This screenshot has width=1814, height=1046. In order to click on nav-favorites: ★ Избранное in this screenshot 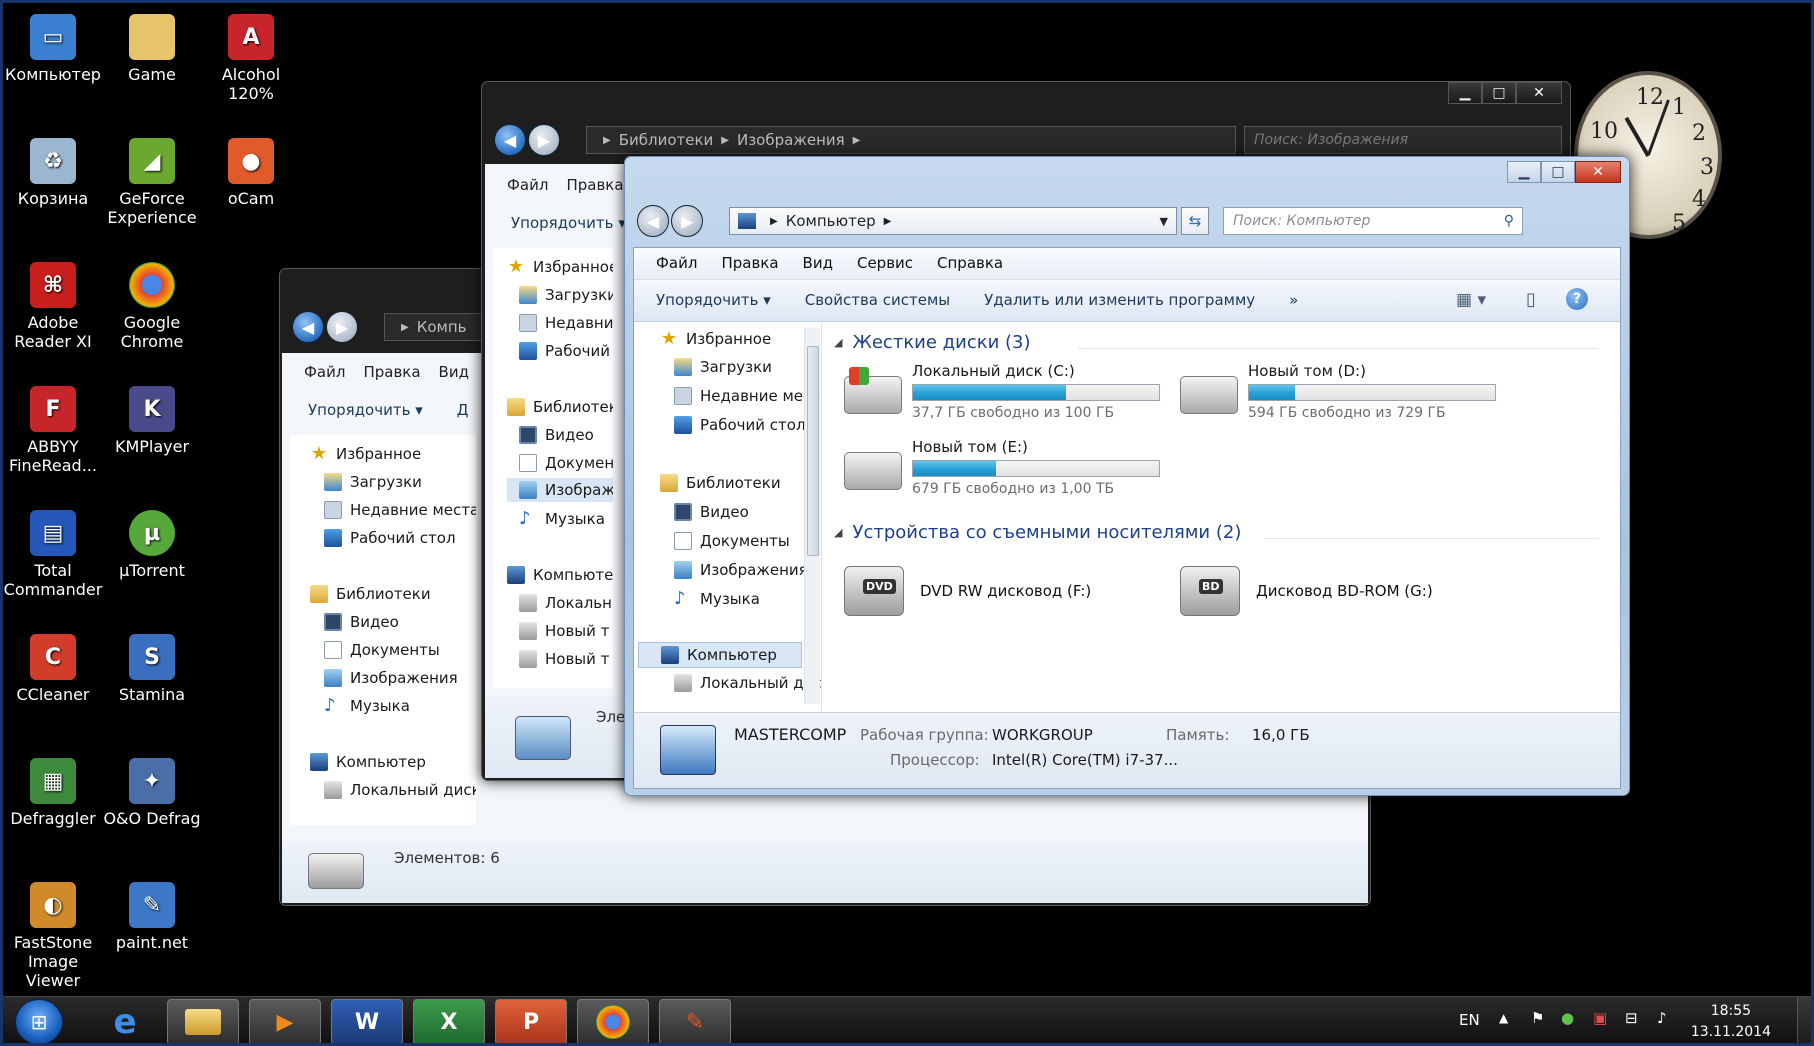, I will do `click(560, 267)`.